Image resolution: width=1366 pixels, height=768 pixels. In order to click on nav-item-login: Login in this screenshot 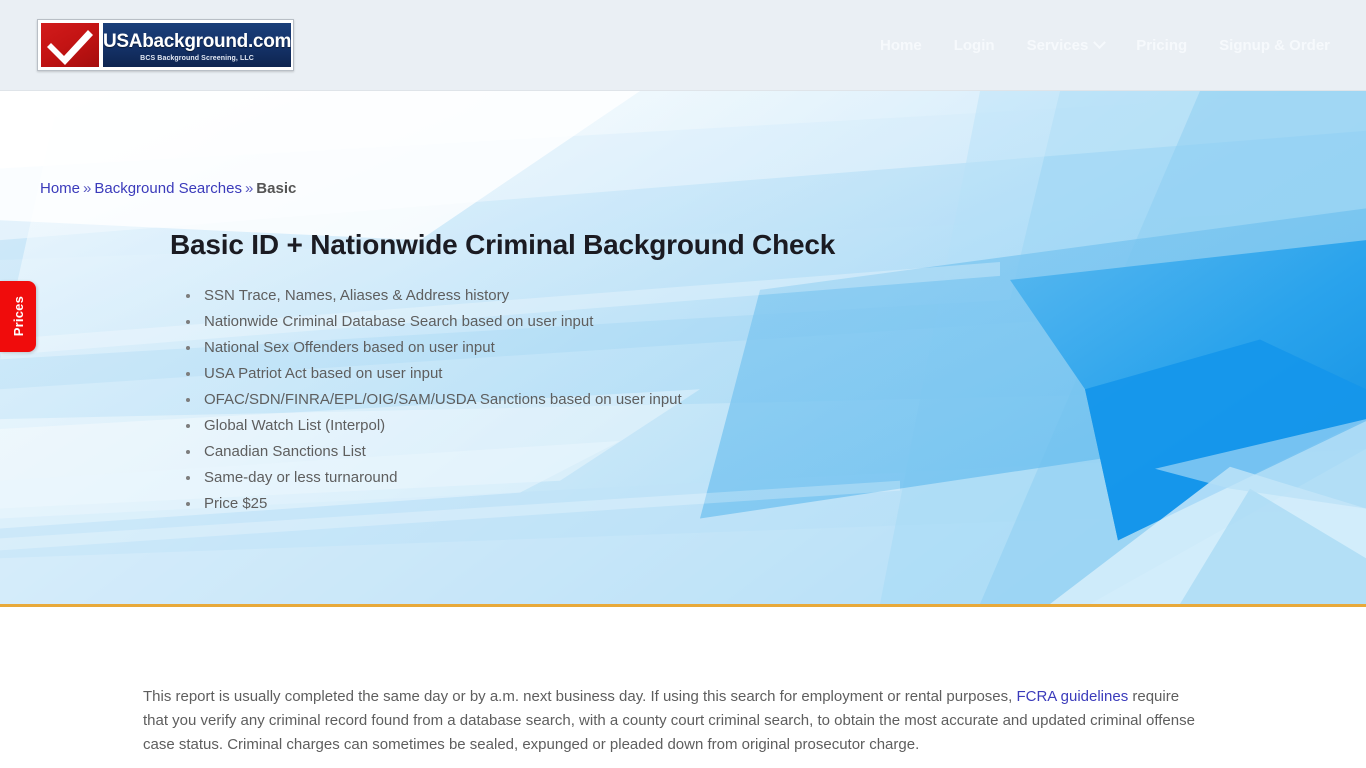, I will do `click(974, 45)`.